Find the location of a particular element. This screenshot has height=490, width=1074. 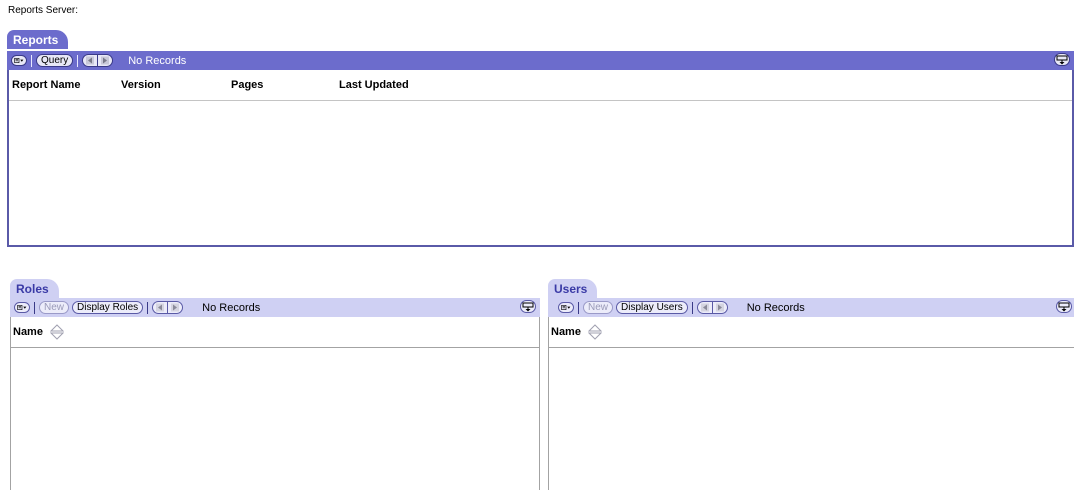

reports-grid-header: Report Name Version Pages Last Updated is located at coordinates (540, 85).